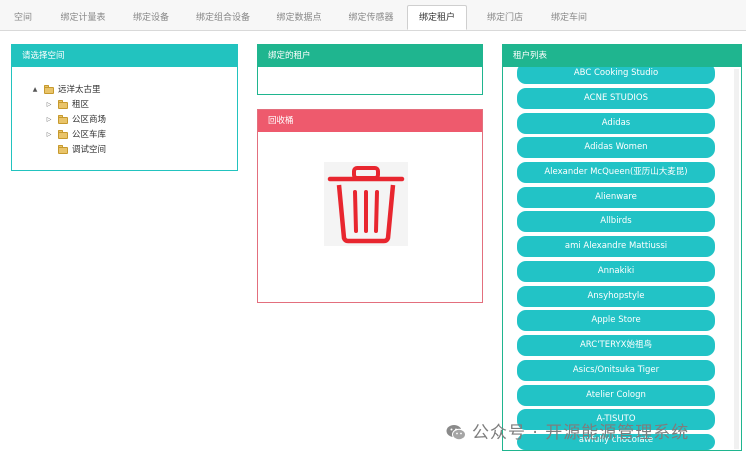 Image resolution: width=746 pixels, height=463 pixels. What do you see at coordinates (616, 395) in the screenshot?
I see `tenant-item: Atelier Cologn` at bounding box center [616, 395].